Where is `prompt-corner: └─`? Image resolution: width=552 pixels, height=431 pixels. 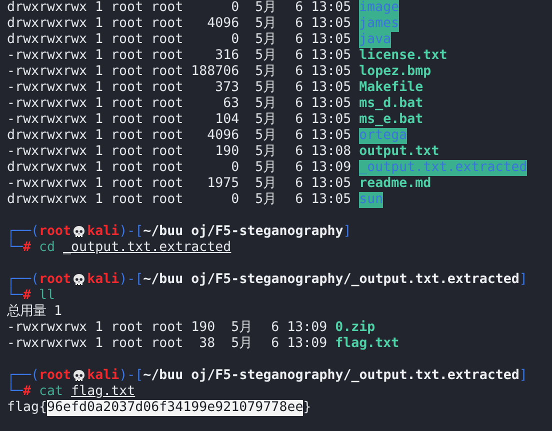
prompt-corner: └─ is located at coordinates (15, 248).